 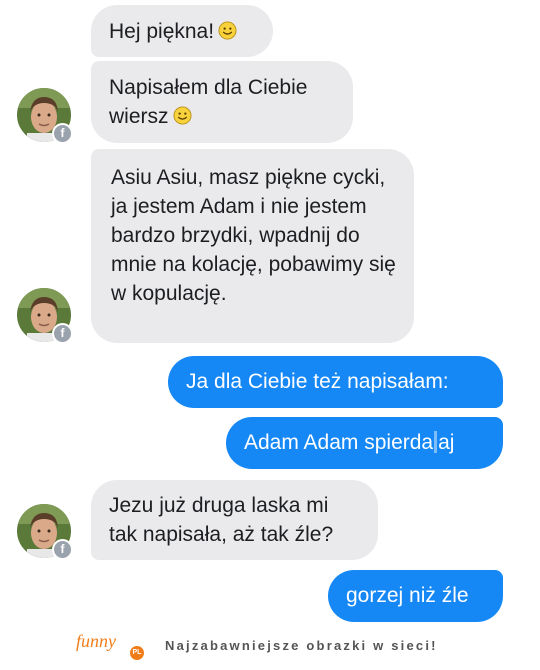 I want to click on message-outgoing: Ja dla Ciebie też napisałam:, so click(x=335, y=382).